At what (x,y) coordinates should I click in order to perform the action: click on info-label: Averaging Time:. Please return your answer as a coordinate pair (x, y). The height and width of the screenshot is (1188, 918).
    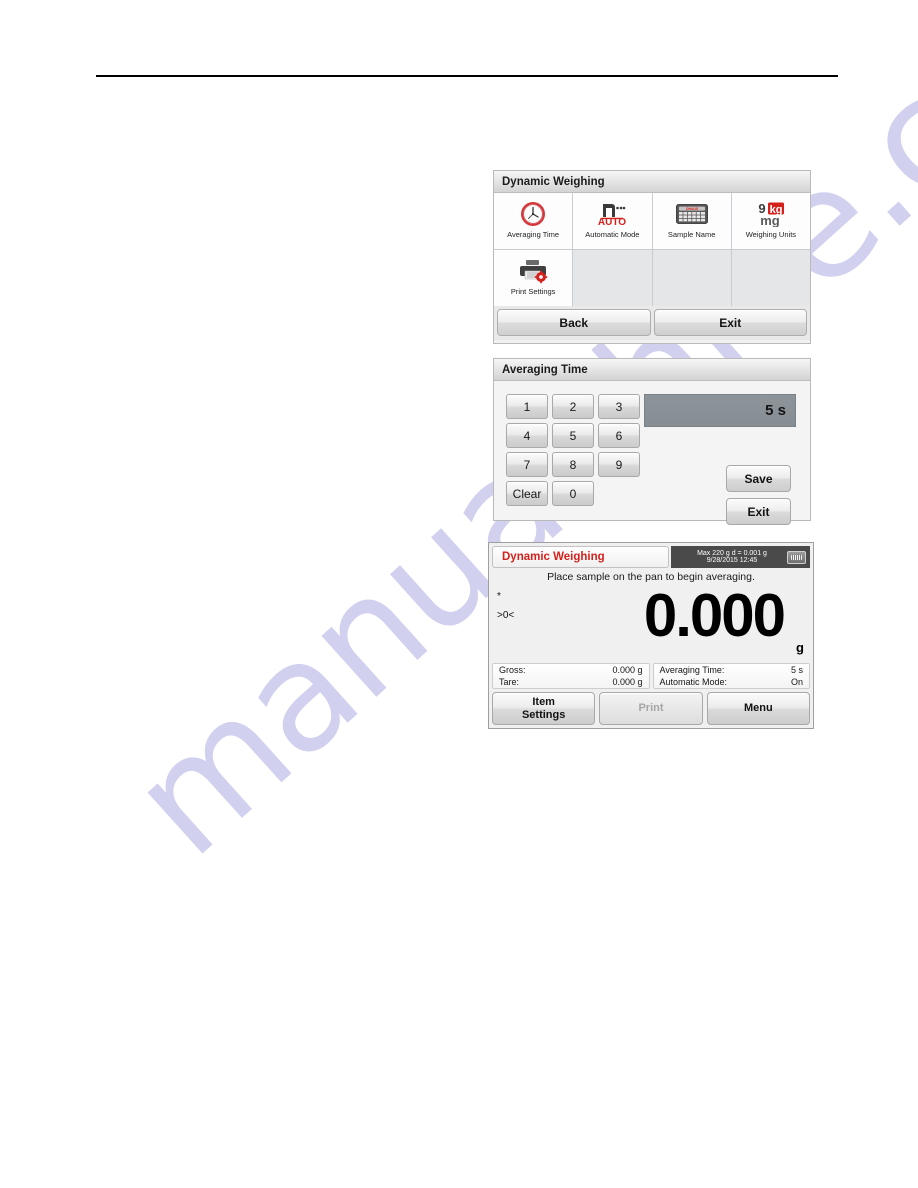
    Looking at the image, I should click on (692, 670).